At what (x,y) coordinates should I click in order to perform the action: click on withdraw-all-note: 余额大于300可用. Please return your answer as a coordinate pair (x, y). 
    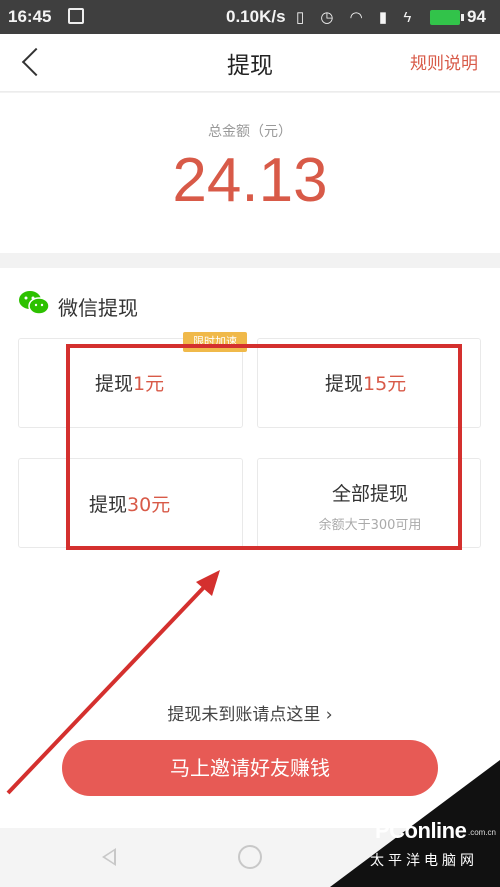
    Looking at the image, I should click on (370, 525).